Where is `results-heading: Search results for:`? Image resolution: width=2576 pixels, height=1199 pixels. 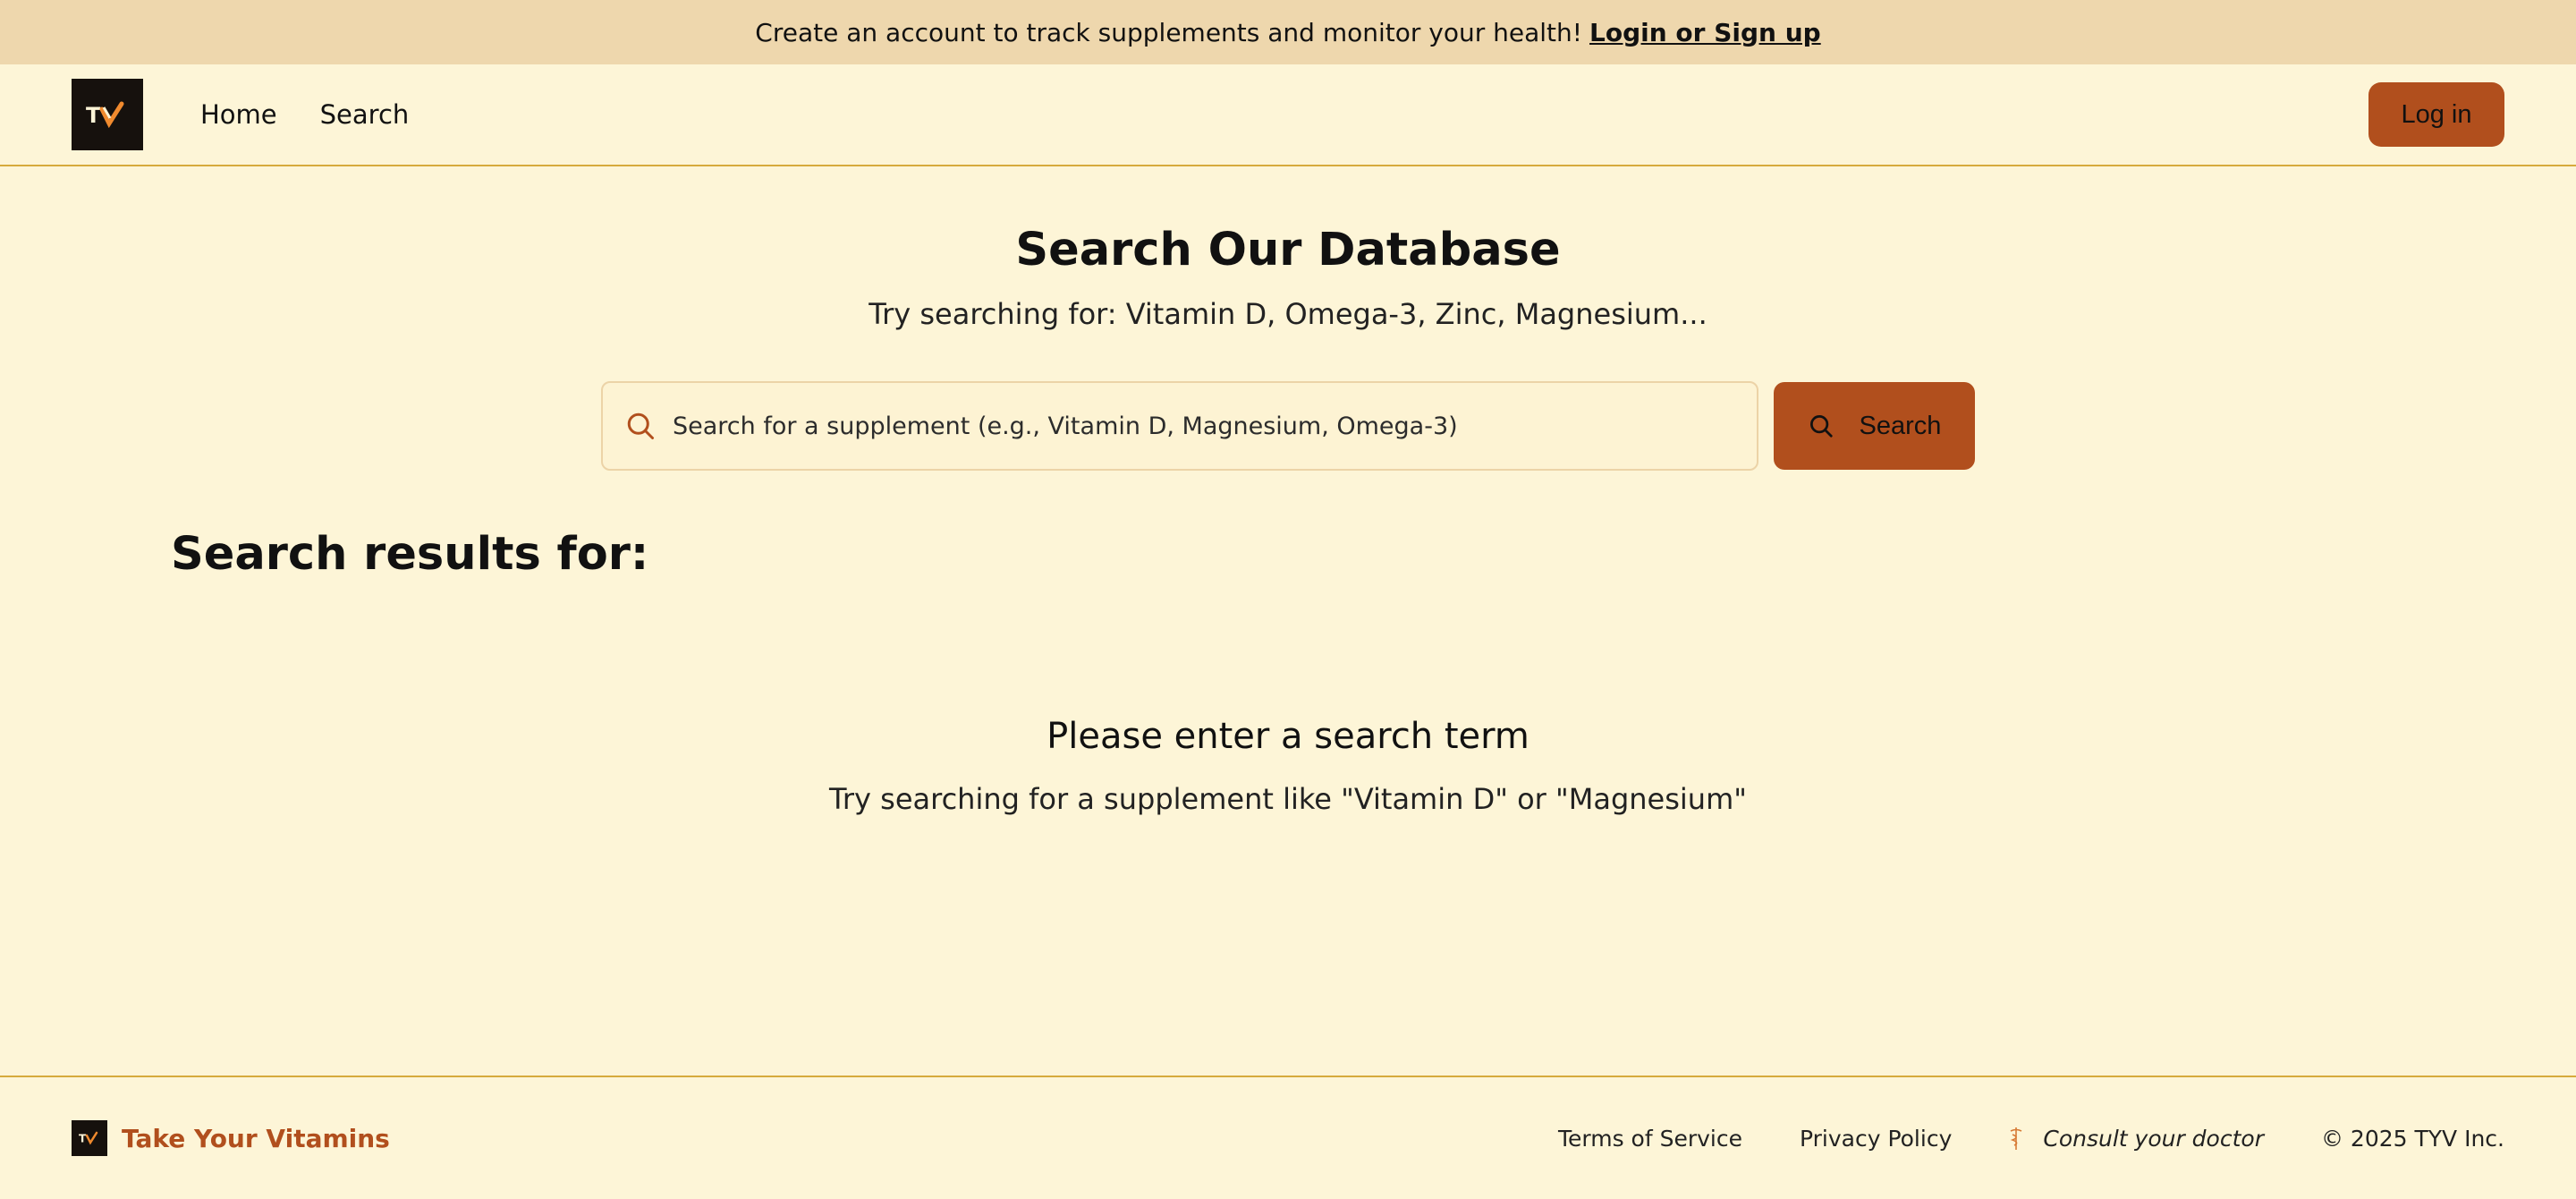
results-heading: Search results for: is located at coordinates (410, 554).